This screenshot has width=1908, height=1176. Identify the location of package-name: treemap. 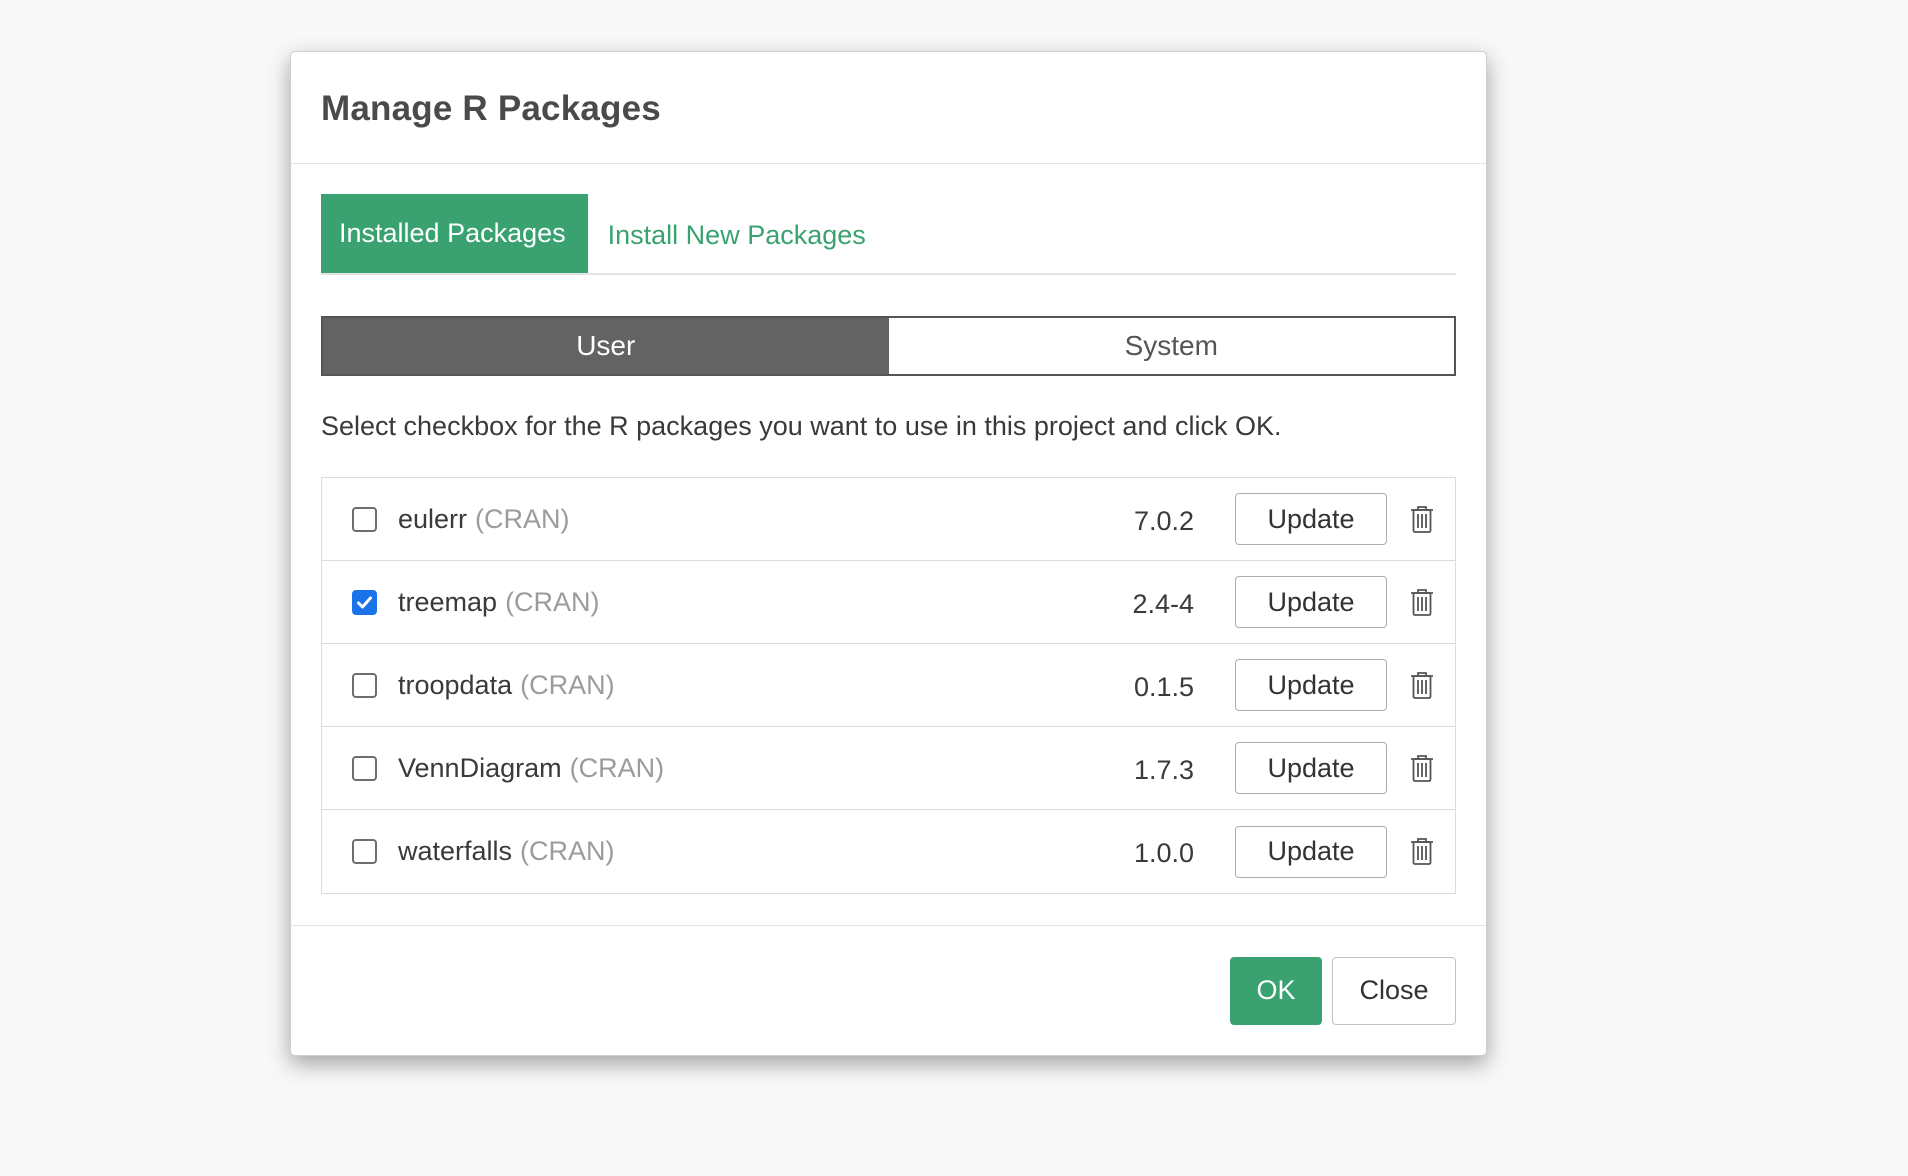
(448, 601).